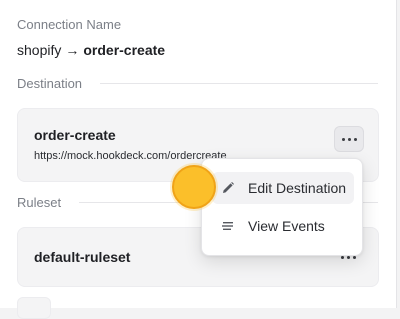 This screenshot has height=319, width=400. Describe the element at coordinates (228, 226) in the screenshot. I see `list-icon` at that location.